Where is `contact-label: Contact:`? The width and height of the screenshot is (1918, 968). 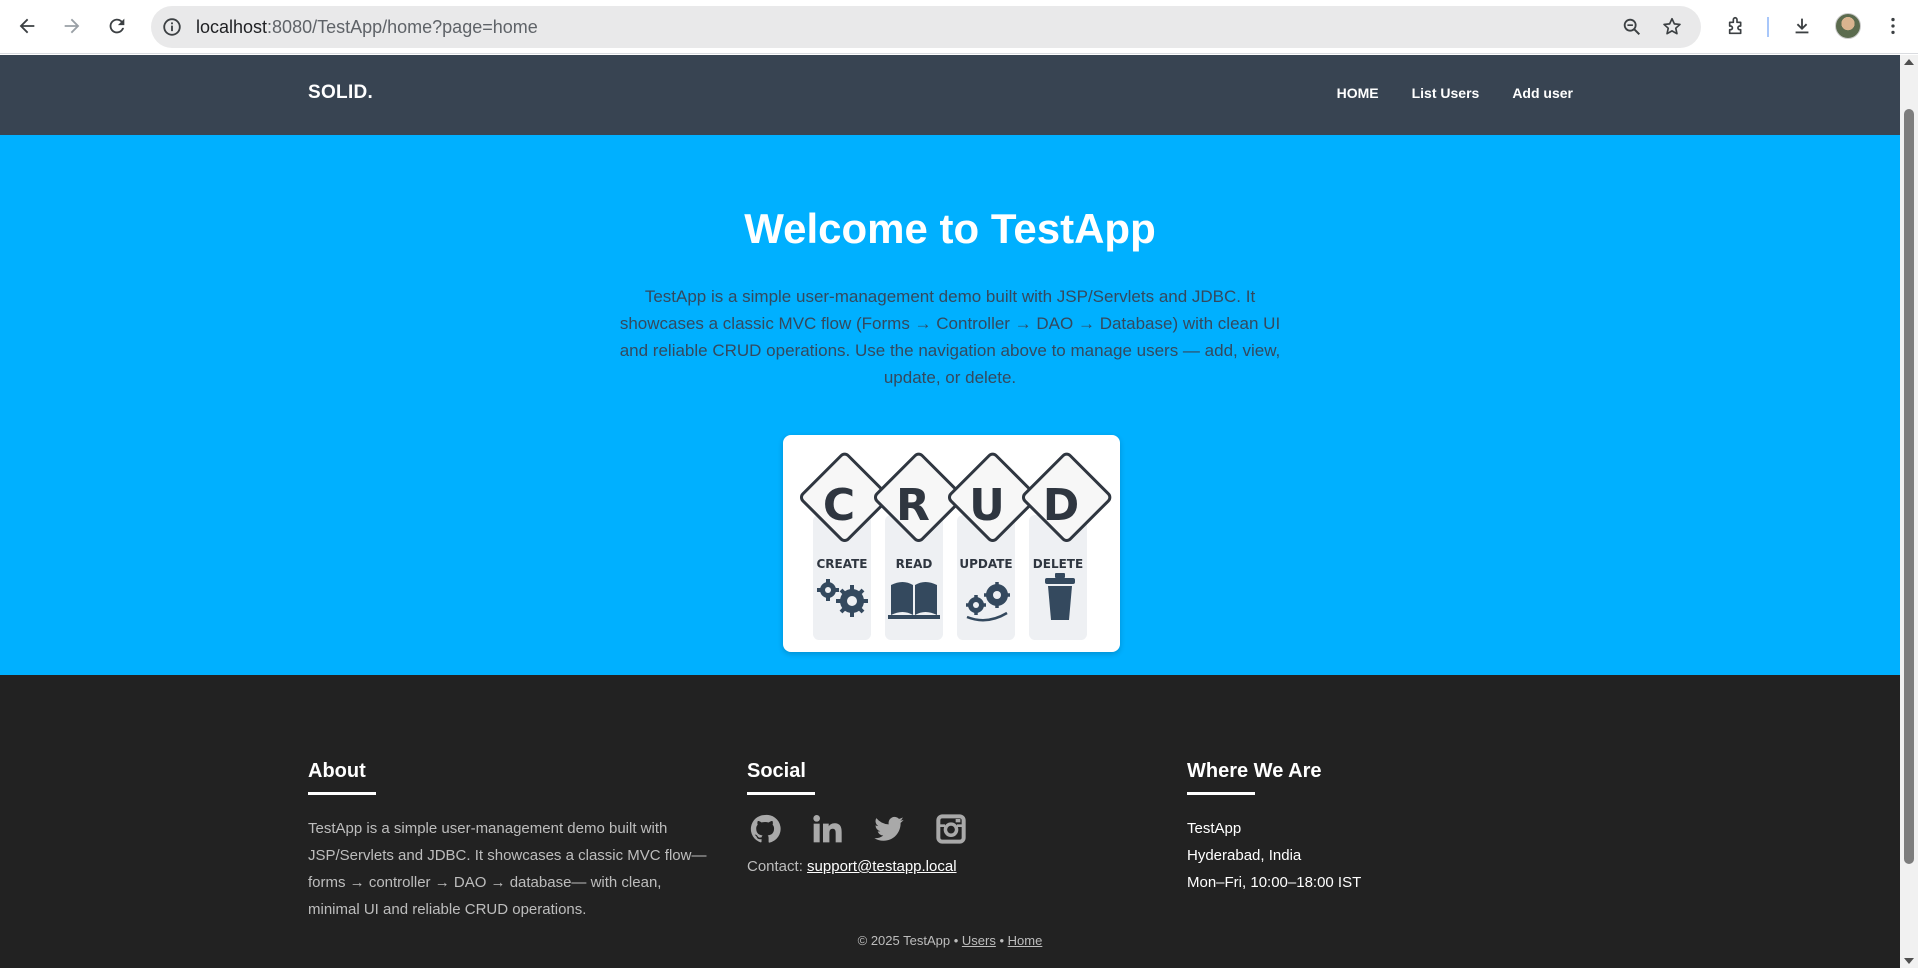 contact-label: Contact: is located at coordinates (775, 866).